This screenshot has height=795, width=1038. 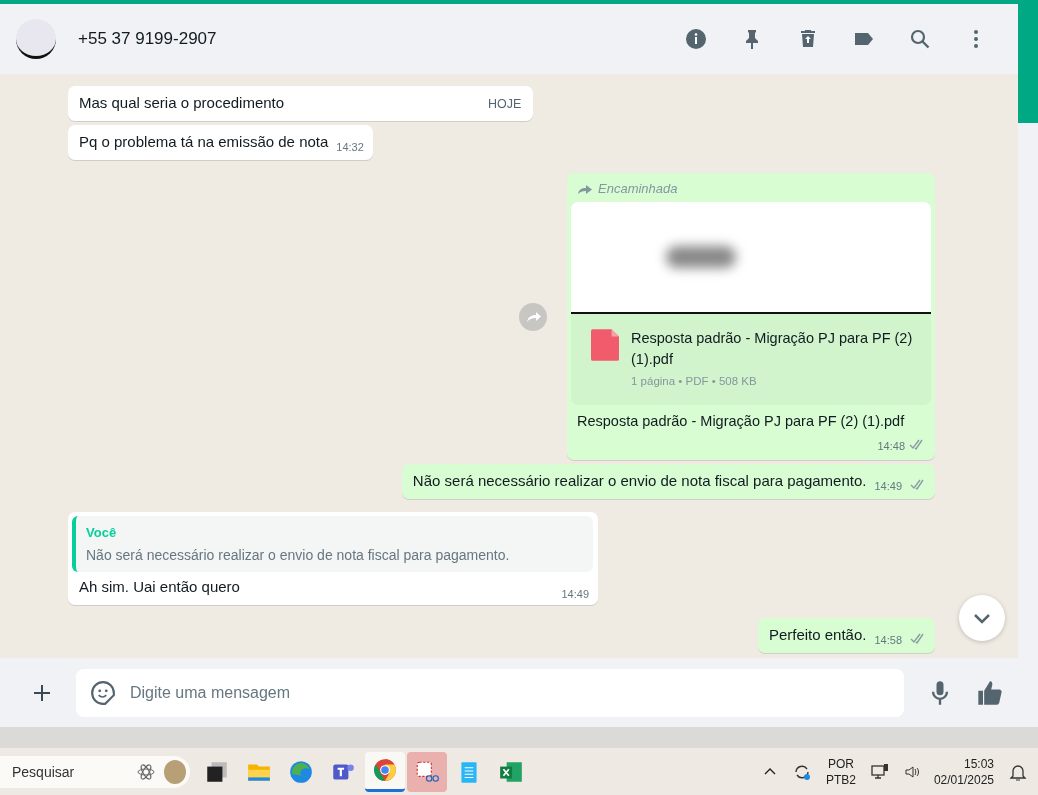 I want to click on info-icon, so click(x=696, y=39).